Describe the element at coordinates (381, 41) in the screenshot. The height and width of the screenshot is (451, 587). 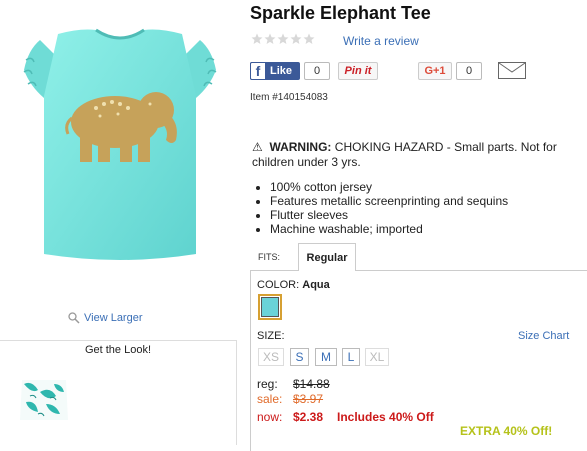
I see `write-review-link: Write a review` at that location.